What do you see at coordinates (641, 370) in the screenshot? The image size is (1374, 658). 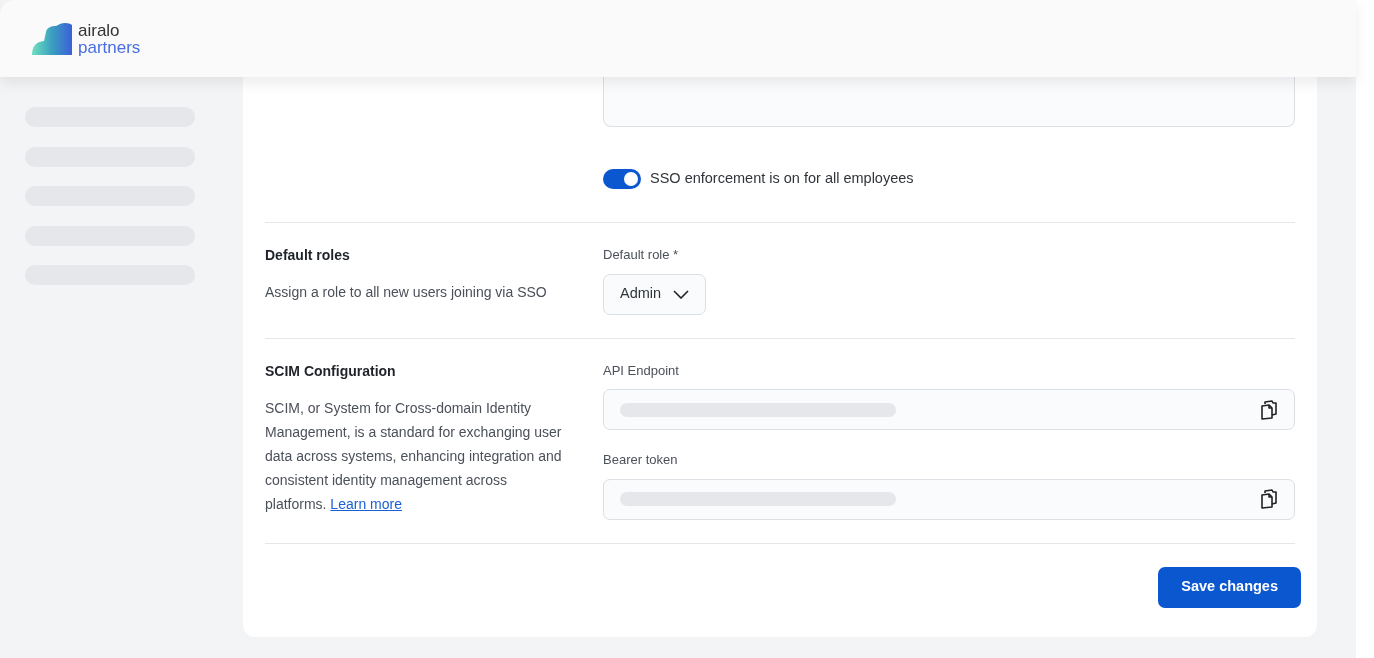 I see `field-label: API Endpoint` at bounding box center [641, 370].